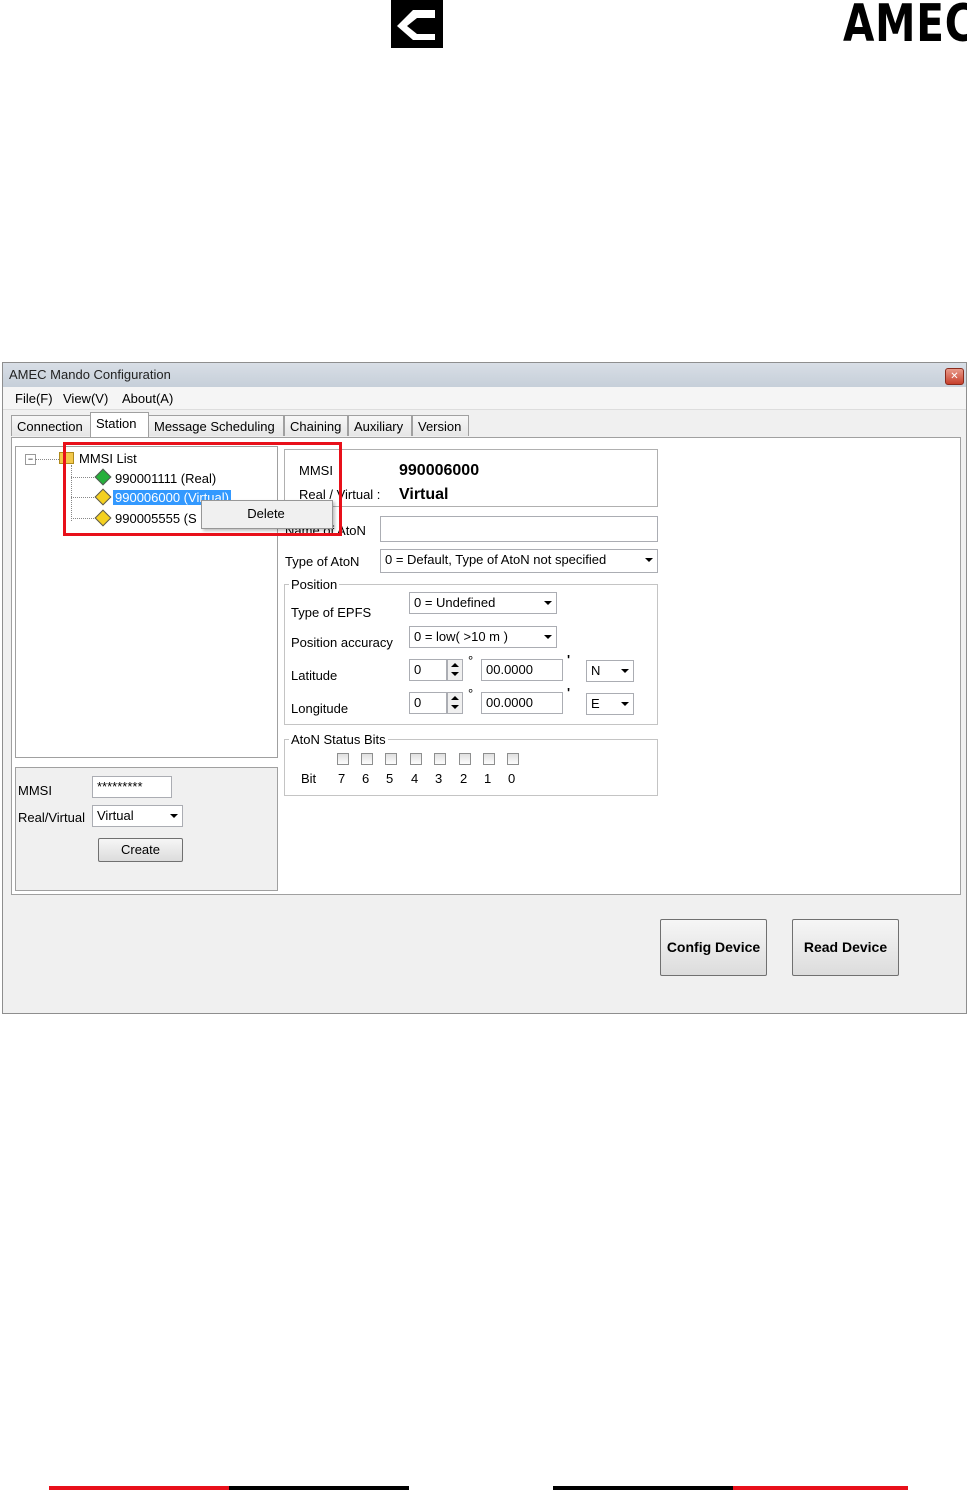 Image resolution: width=967 pixels, height=1491 pixels. What do you see at coordinates (140, 850) in the screenshot?
I see `create-button: Create` at bounding box center [140, 850].